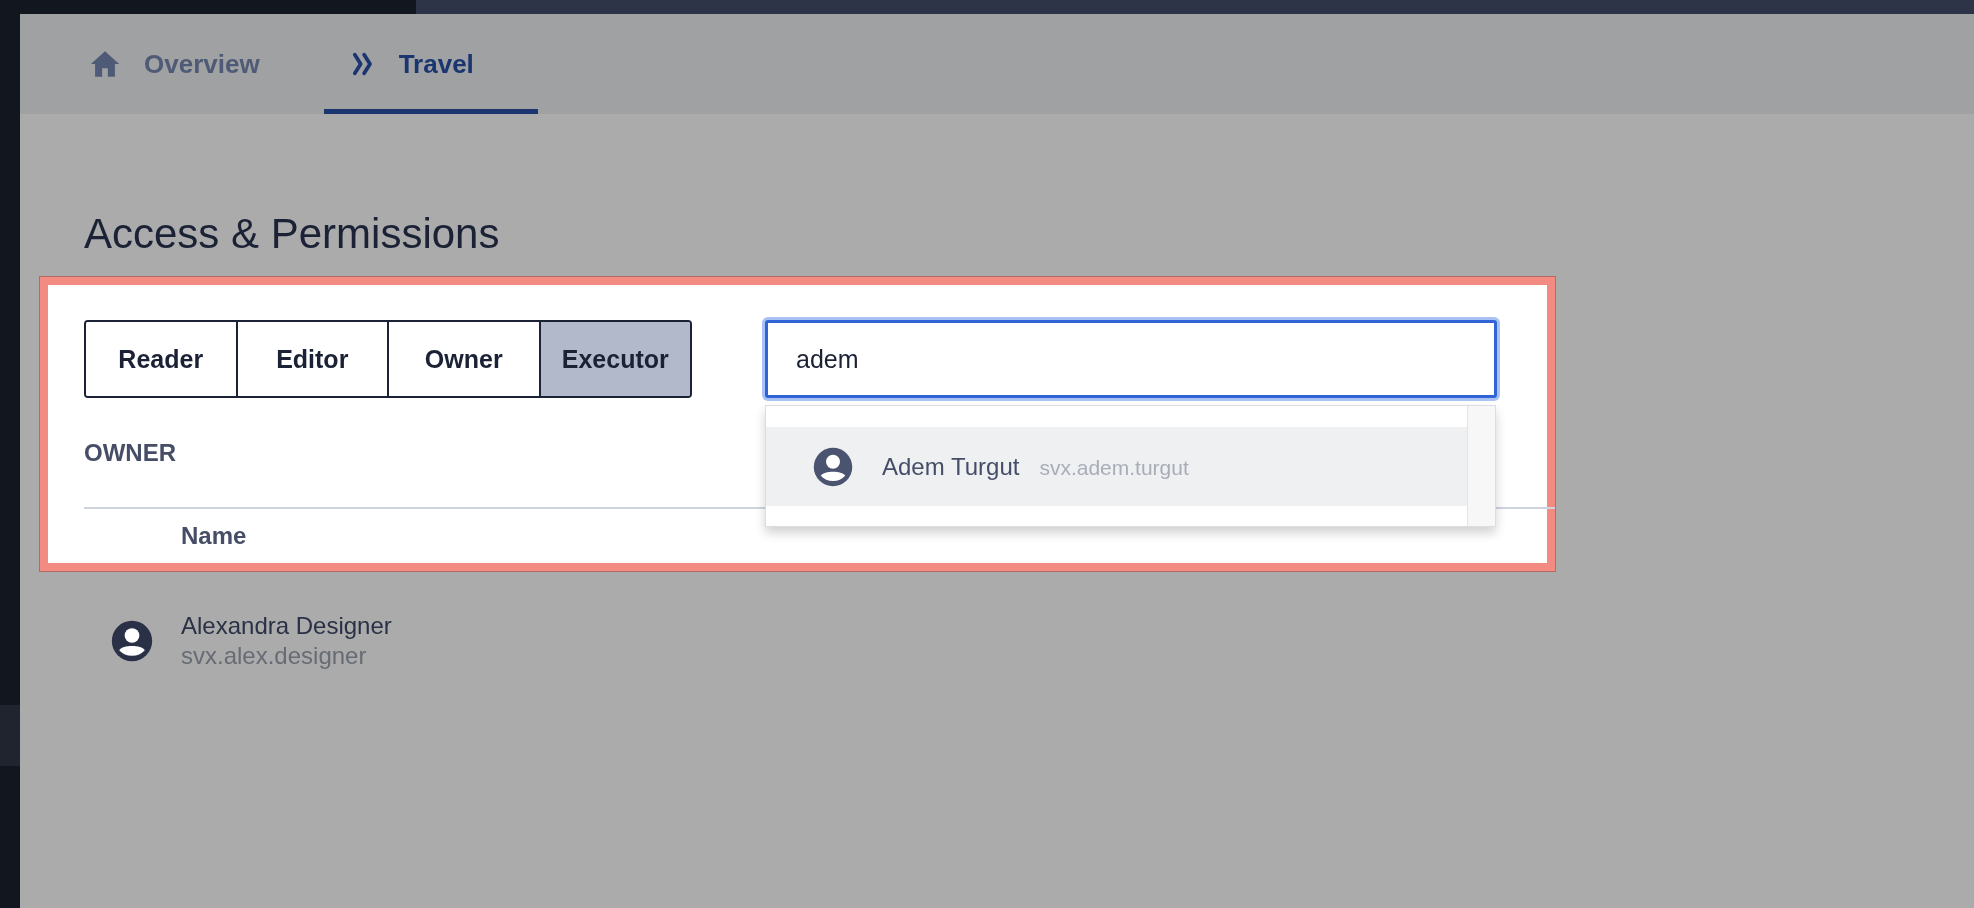  Describe the element at coordinates (214, 536) in the screenshot. I see `column-header: Name` at that location.